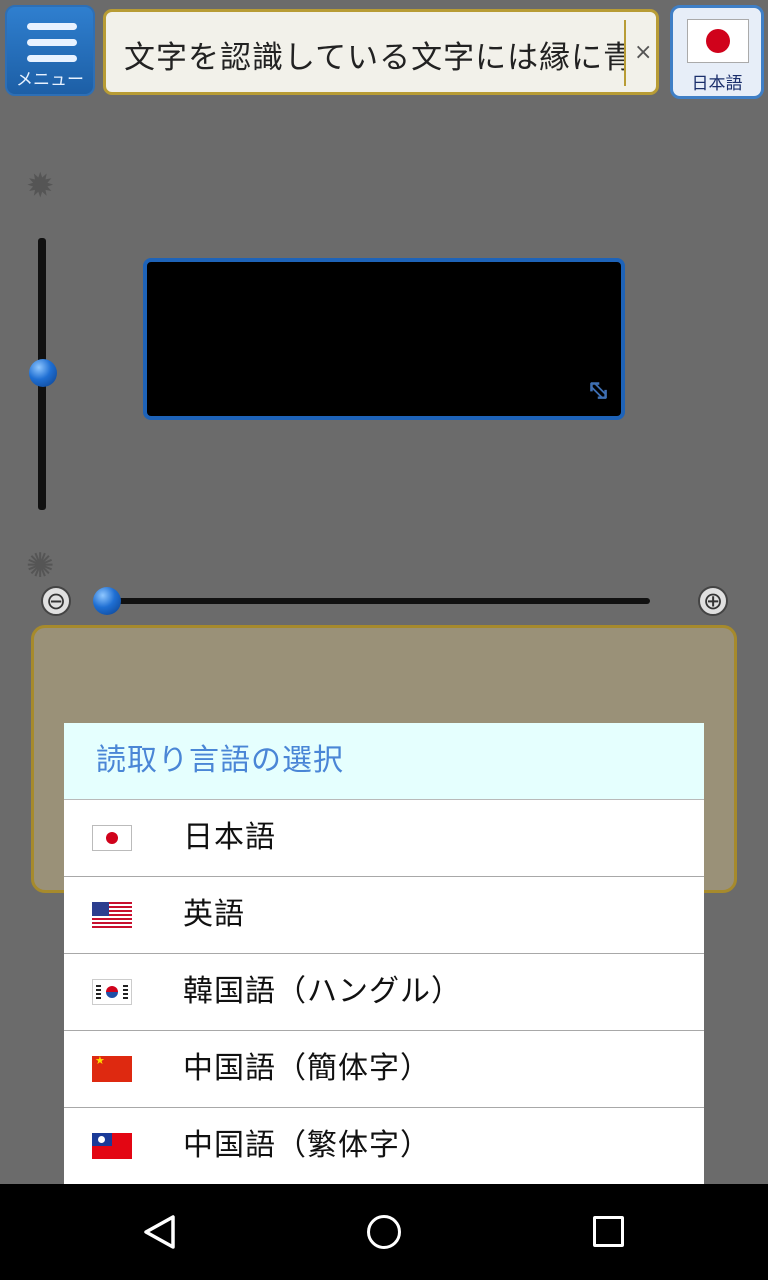 This screenshot has height=1280, width=768. What do you see at coordinates (112, 1069) in the screenshot?
I see `china-flag-icon` at bounding box center [112, 1069].